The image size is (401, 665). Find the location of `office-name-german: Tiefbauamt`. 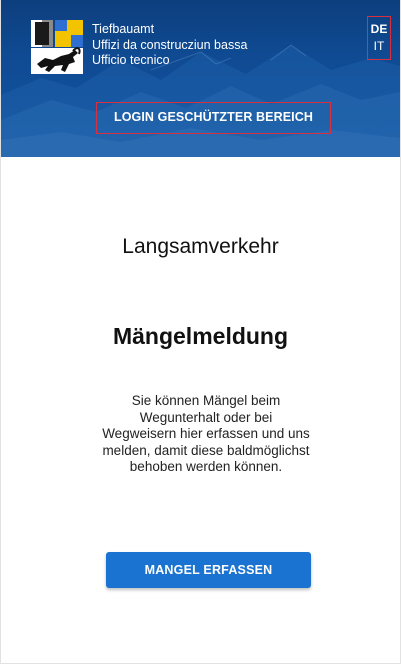

office-name-german: Tiefbauamt is located at coordinates (123, 29).